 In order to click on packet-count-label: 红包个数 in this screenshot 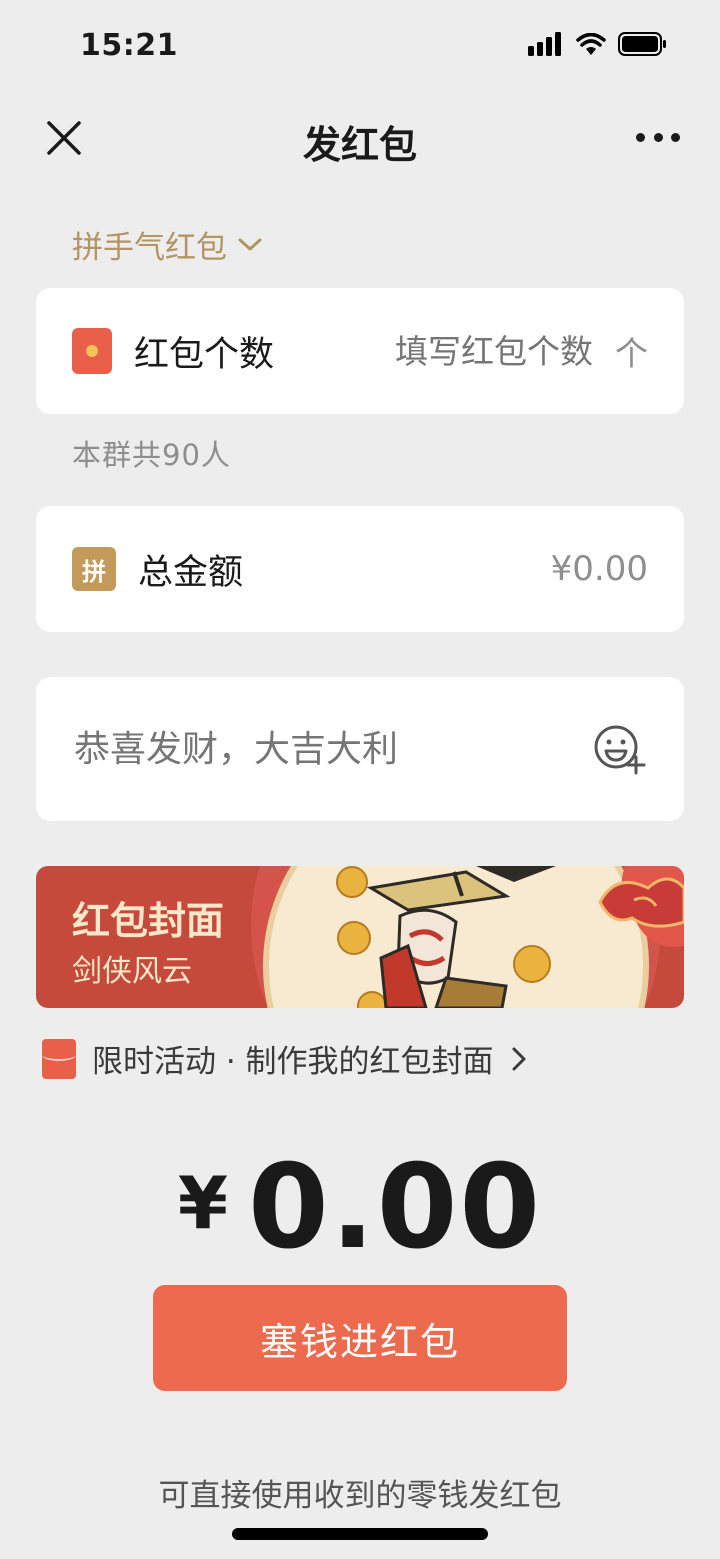, I will do `click(204, 354)`.